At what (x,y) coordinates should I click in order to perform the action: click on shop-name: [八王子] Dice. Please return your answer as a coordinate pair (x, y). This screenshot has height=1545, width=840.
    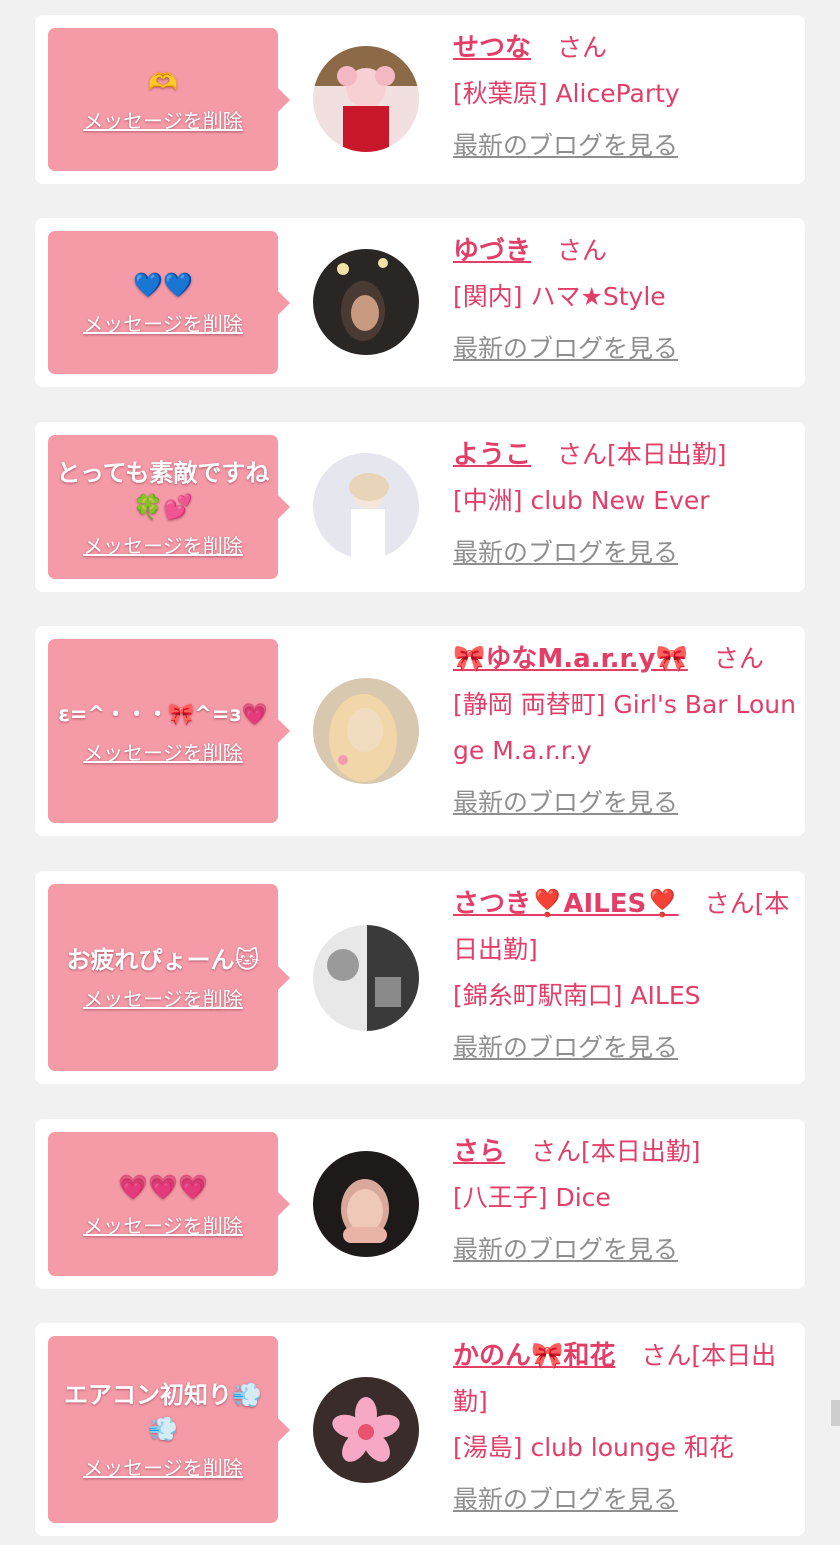
    Looking at the image, I should click on (532, 1197).